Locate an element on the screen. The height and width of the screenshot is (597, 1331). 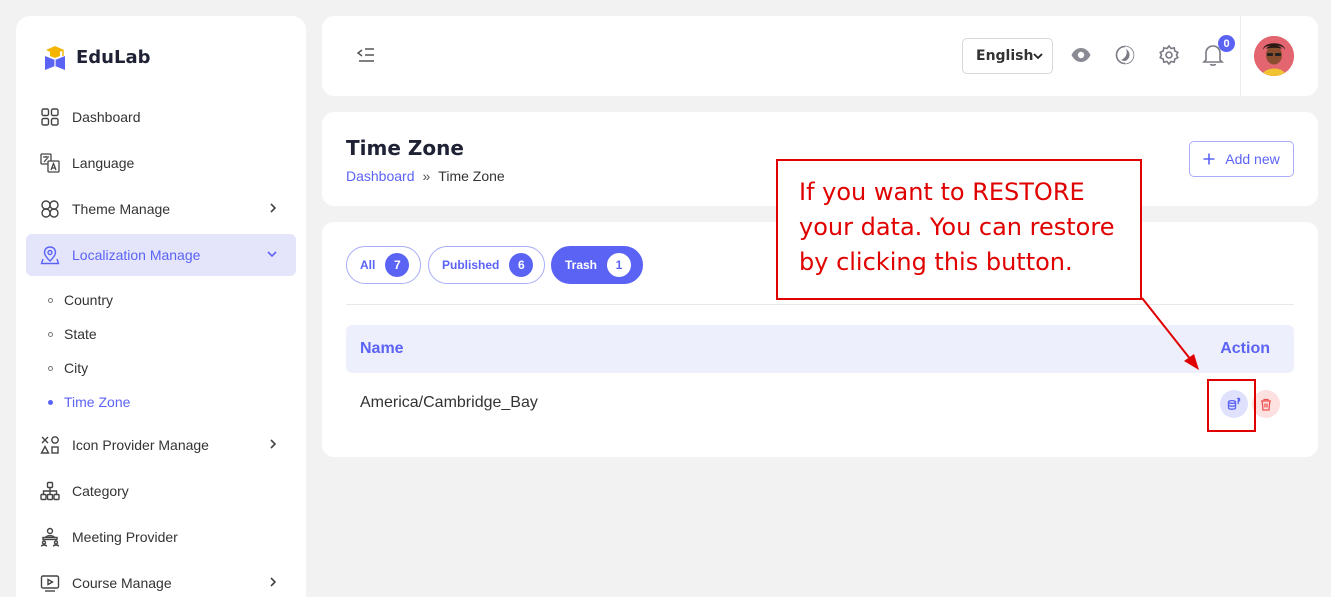
tab-published: Published 6 is located at coordinates (487, 265).